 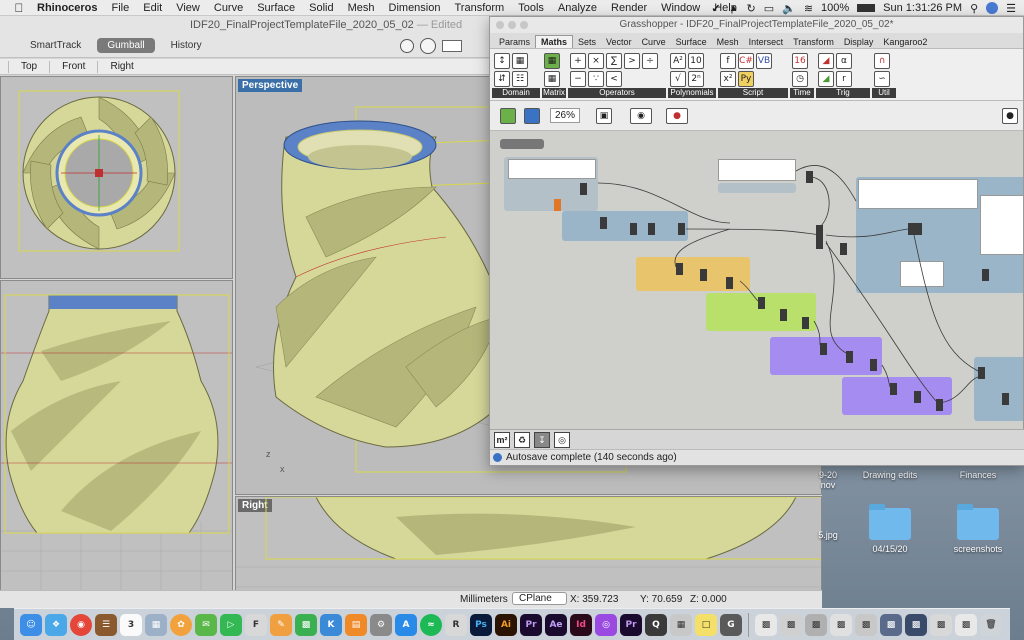 What do you see at coordinates (67, 8) in the screenshot?
I see `app-menu: Rhinoceros` at bounding box center [67, 8].